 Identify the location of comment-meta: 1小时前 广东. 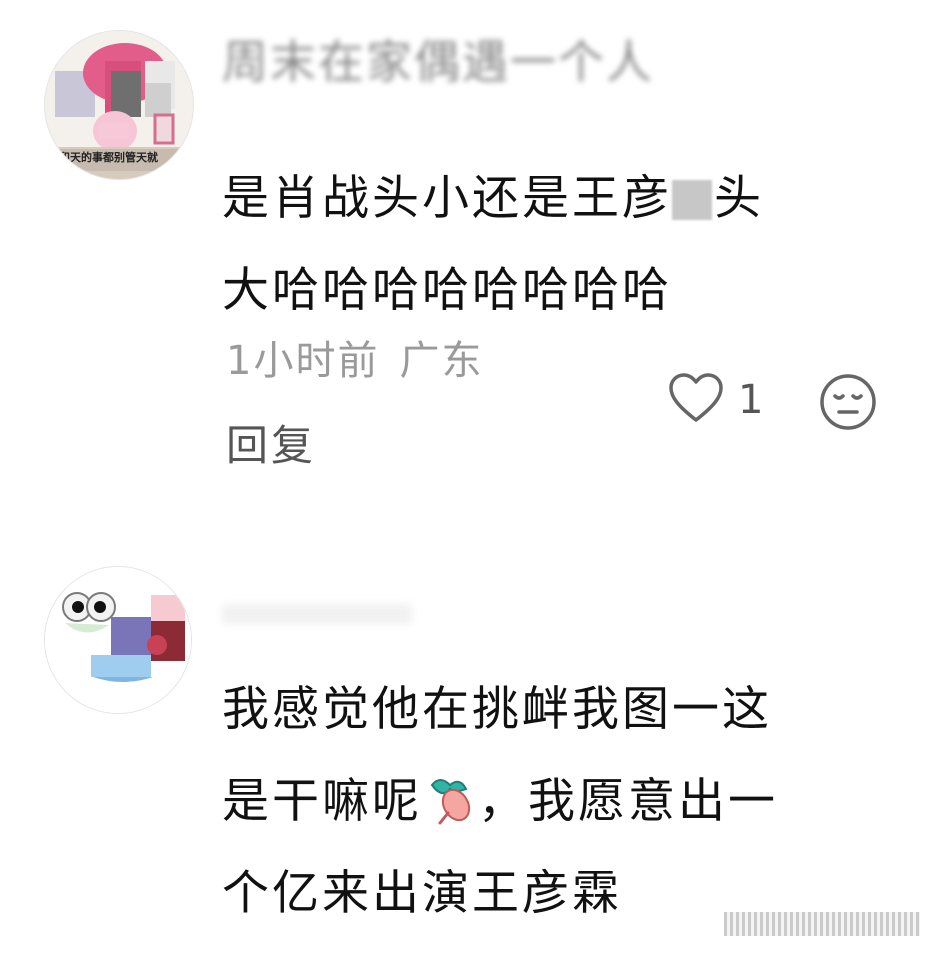
(354, 357).